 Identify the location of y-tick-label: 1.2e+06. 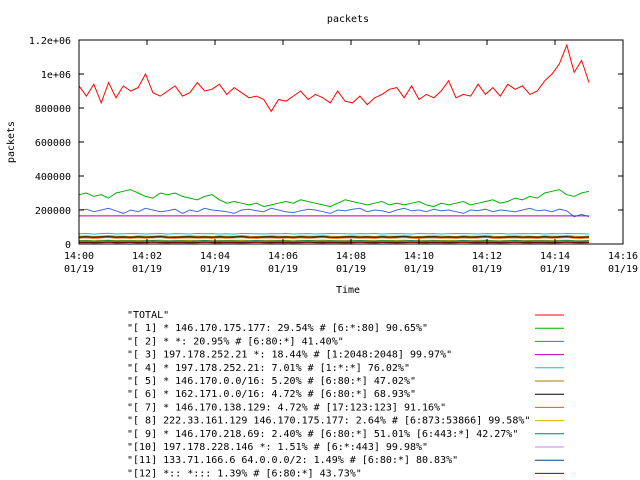
(50, 41).